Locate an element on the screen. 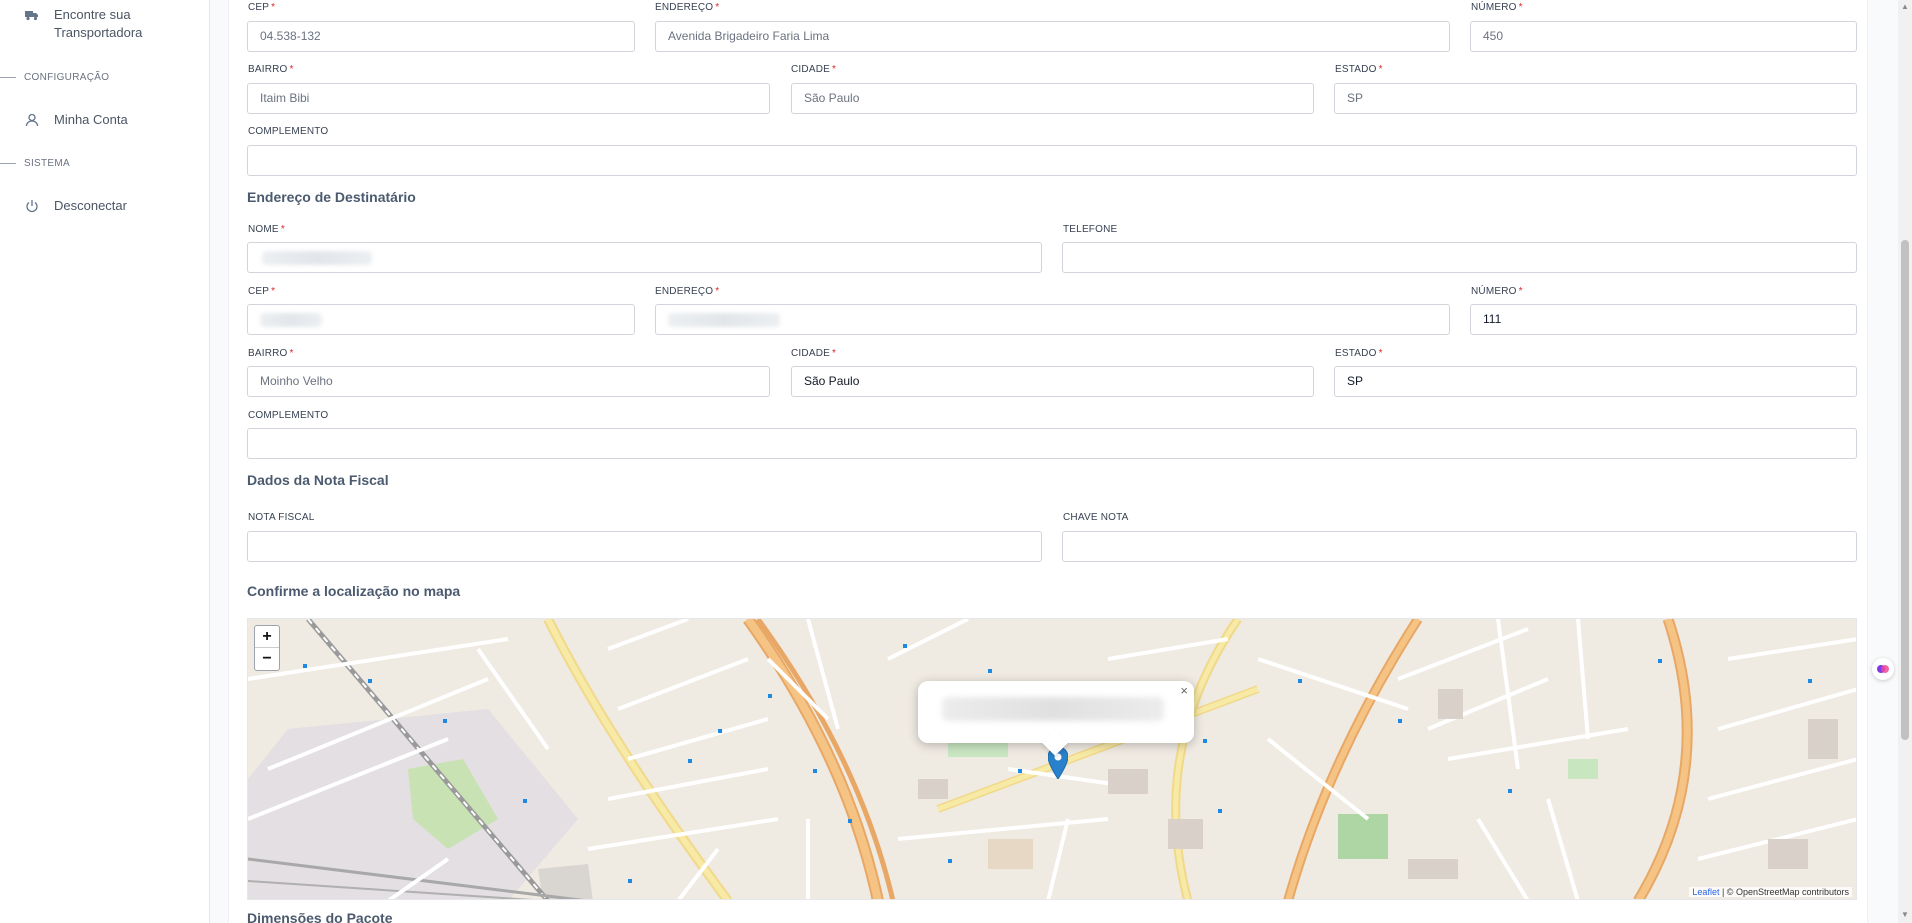 The image size is (1912, 923). recipient-city-field: São Paulo is located at coordinates (1052, 381).